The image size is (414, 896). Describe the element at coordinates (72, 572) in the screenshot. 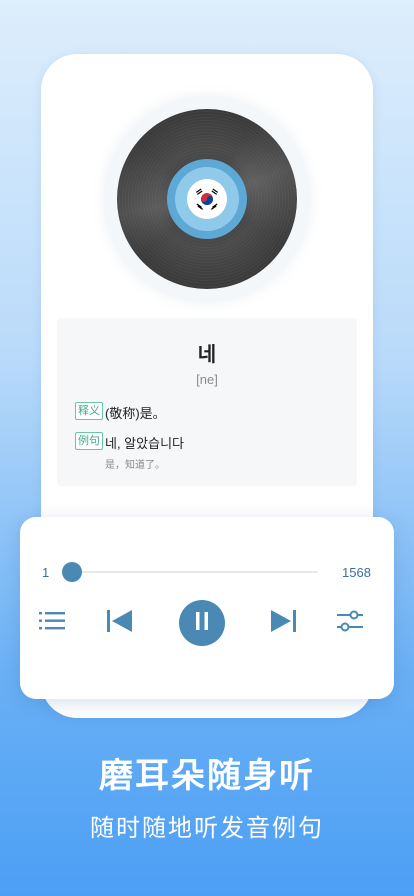

I see `progress-knob` at that location.